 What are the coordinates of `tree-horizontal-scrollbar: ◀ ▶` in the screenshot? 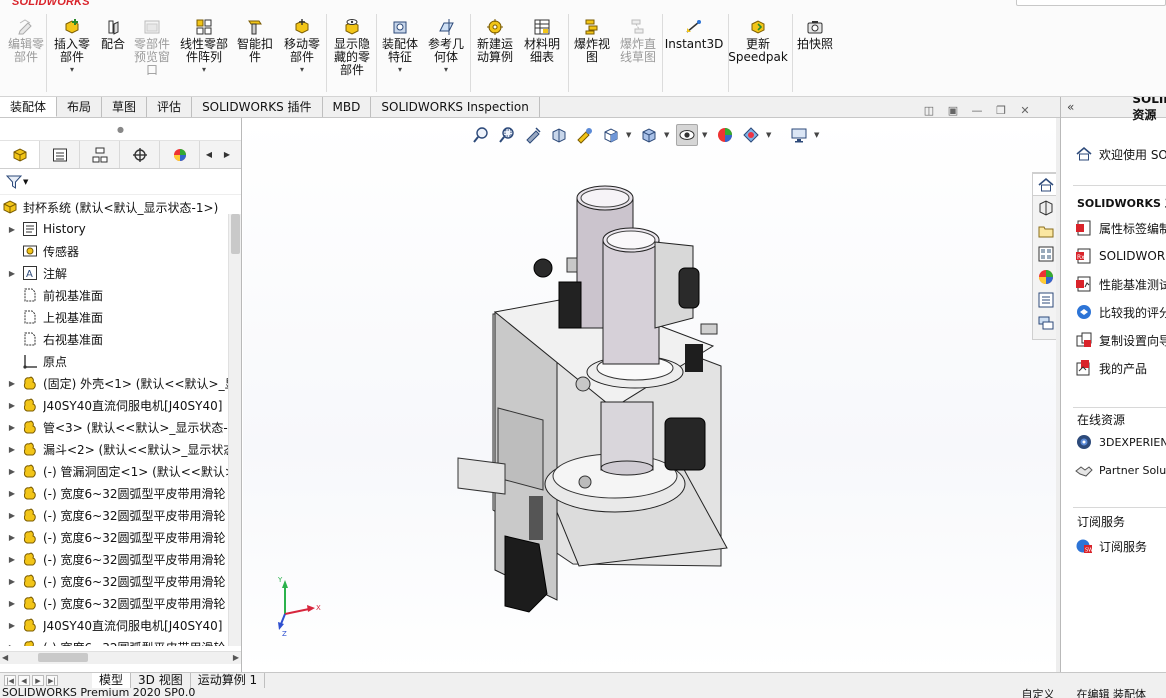 It's located at (120, 657).